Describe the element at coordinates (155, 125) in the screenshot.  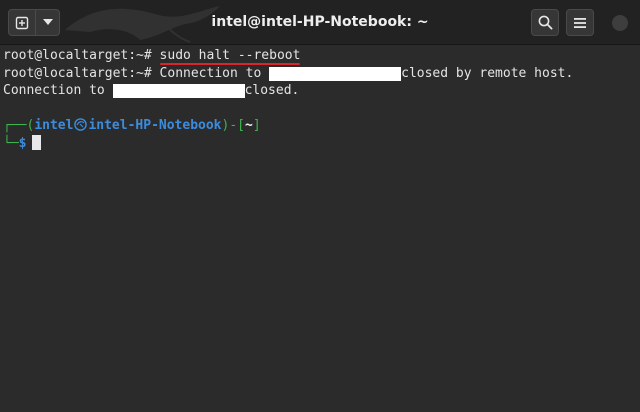
I see `prompt-host: intel-HP-Notebook` at that location.